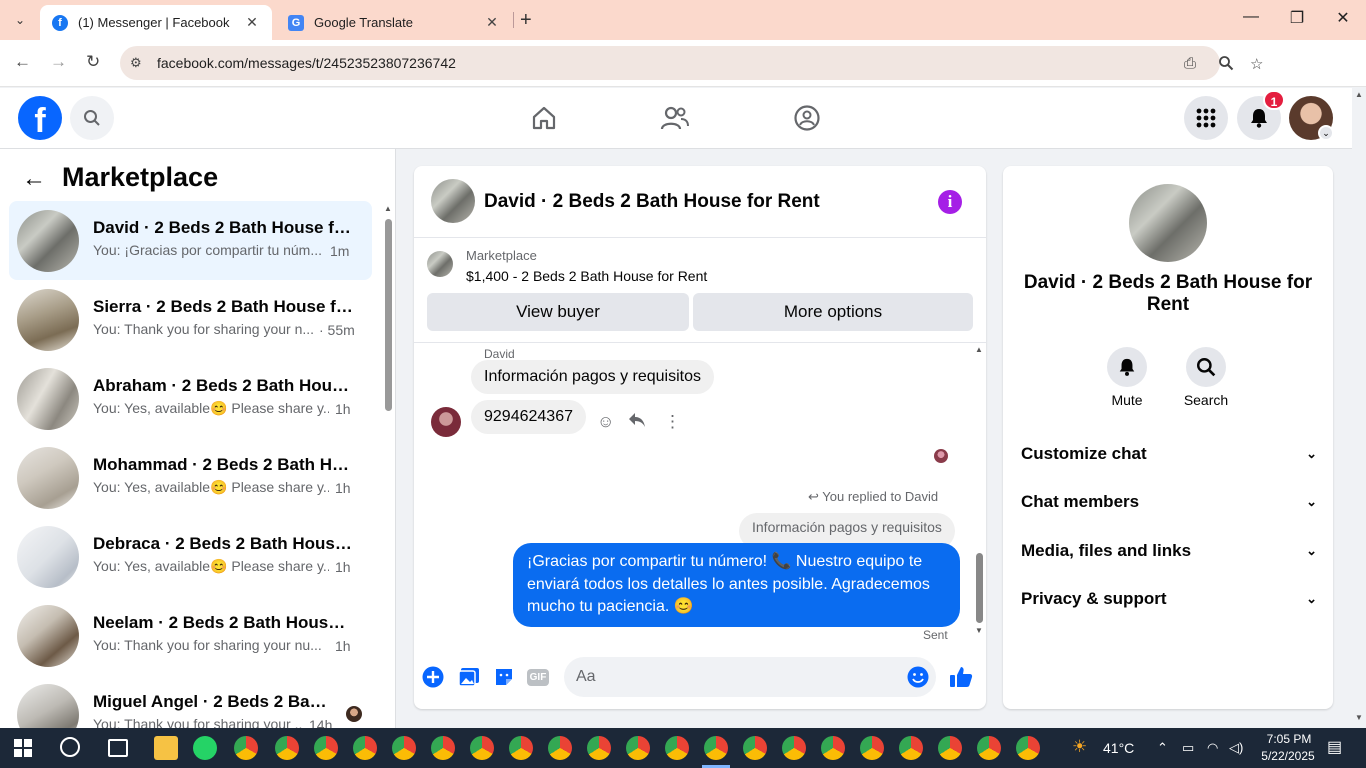  Describe the element at coordinates (558, 312) in the screenshot. I see `view-buyer-button: View buyer` at that location.